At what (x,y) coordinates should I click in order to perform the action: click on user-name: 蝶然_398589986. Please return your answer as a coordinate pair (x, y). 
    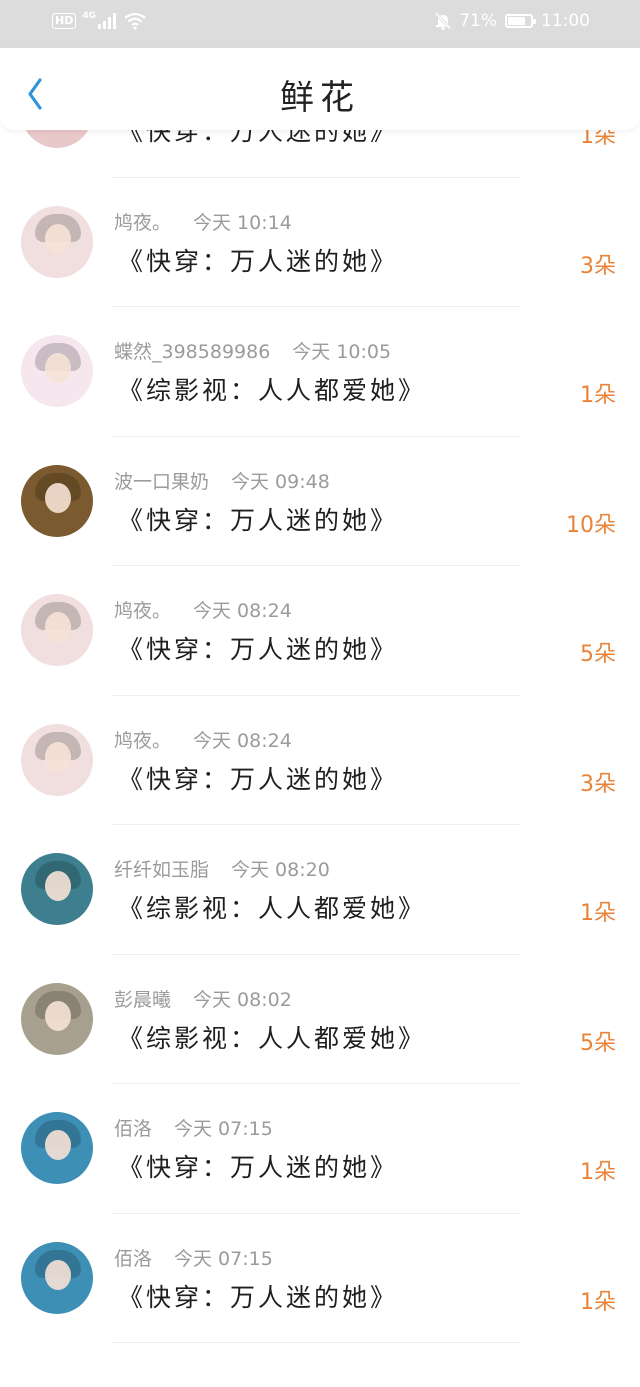
    Looking at the image, I should click on (192, 352).